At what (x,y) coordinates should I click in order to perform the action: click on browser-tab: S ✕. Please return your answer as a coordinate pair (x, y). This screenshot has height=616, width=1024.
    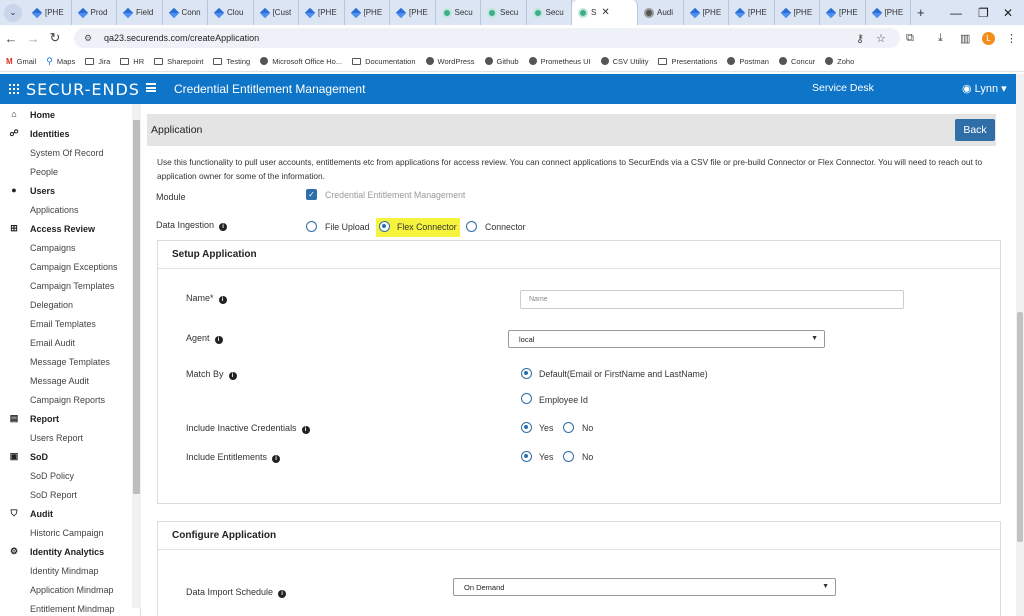
    Looking at the image, I should click on (605, 12).